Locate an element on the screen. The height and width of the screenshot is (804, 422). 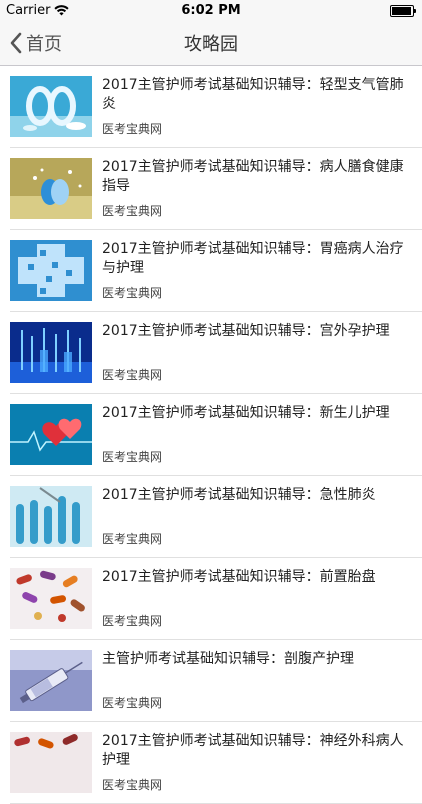
battery-fill is located at coordinates (401, 11).